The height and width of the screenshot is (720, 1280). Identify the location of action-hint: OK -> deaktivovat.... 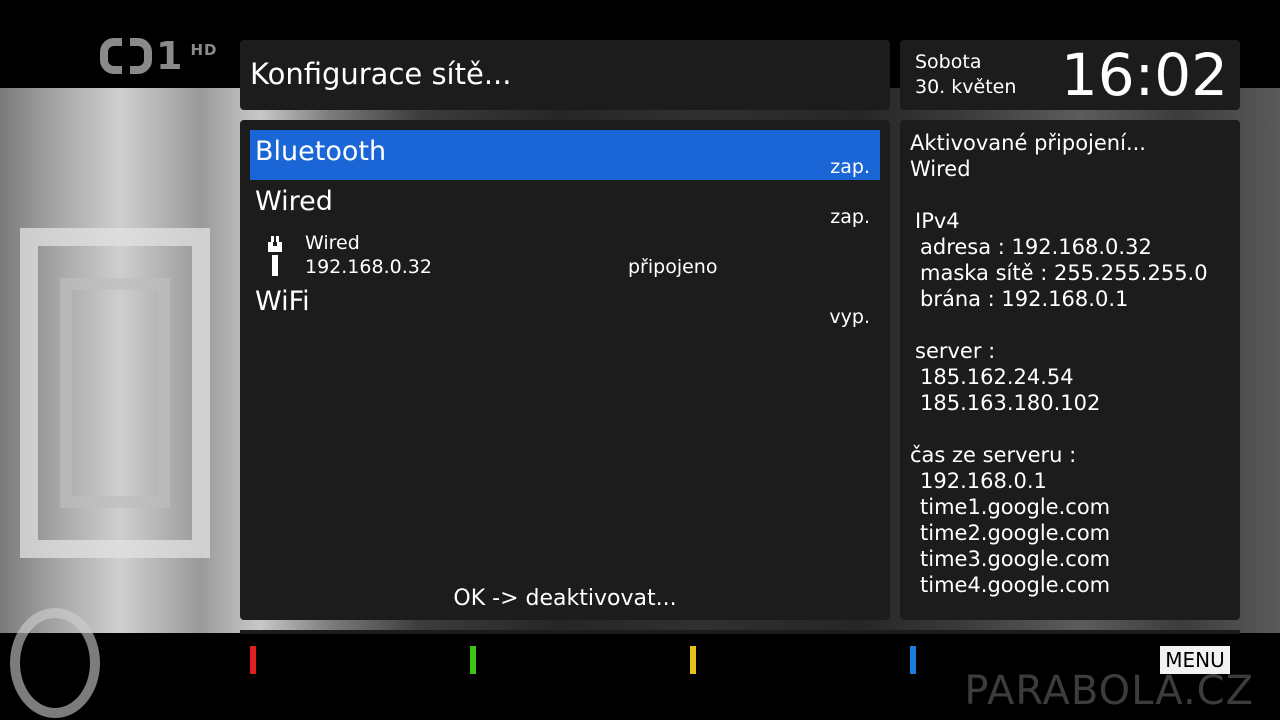
(565, 598).